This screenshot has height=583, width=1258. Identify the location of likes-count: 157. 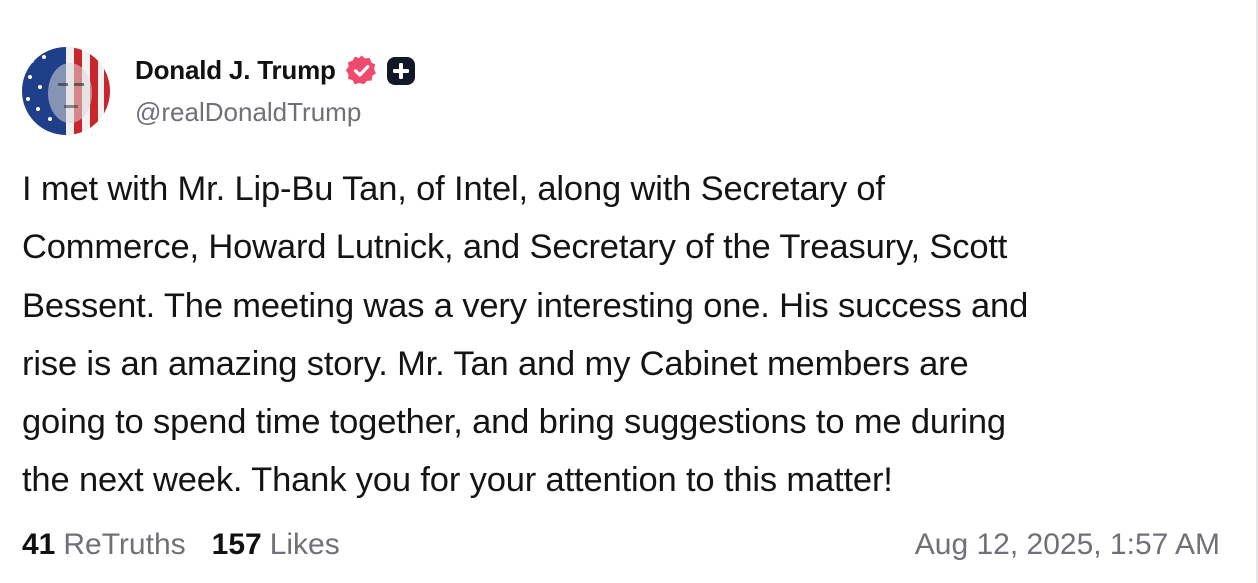
(236, 544).